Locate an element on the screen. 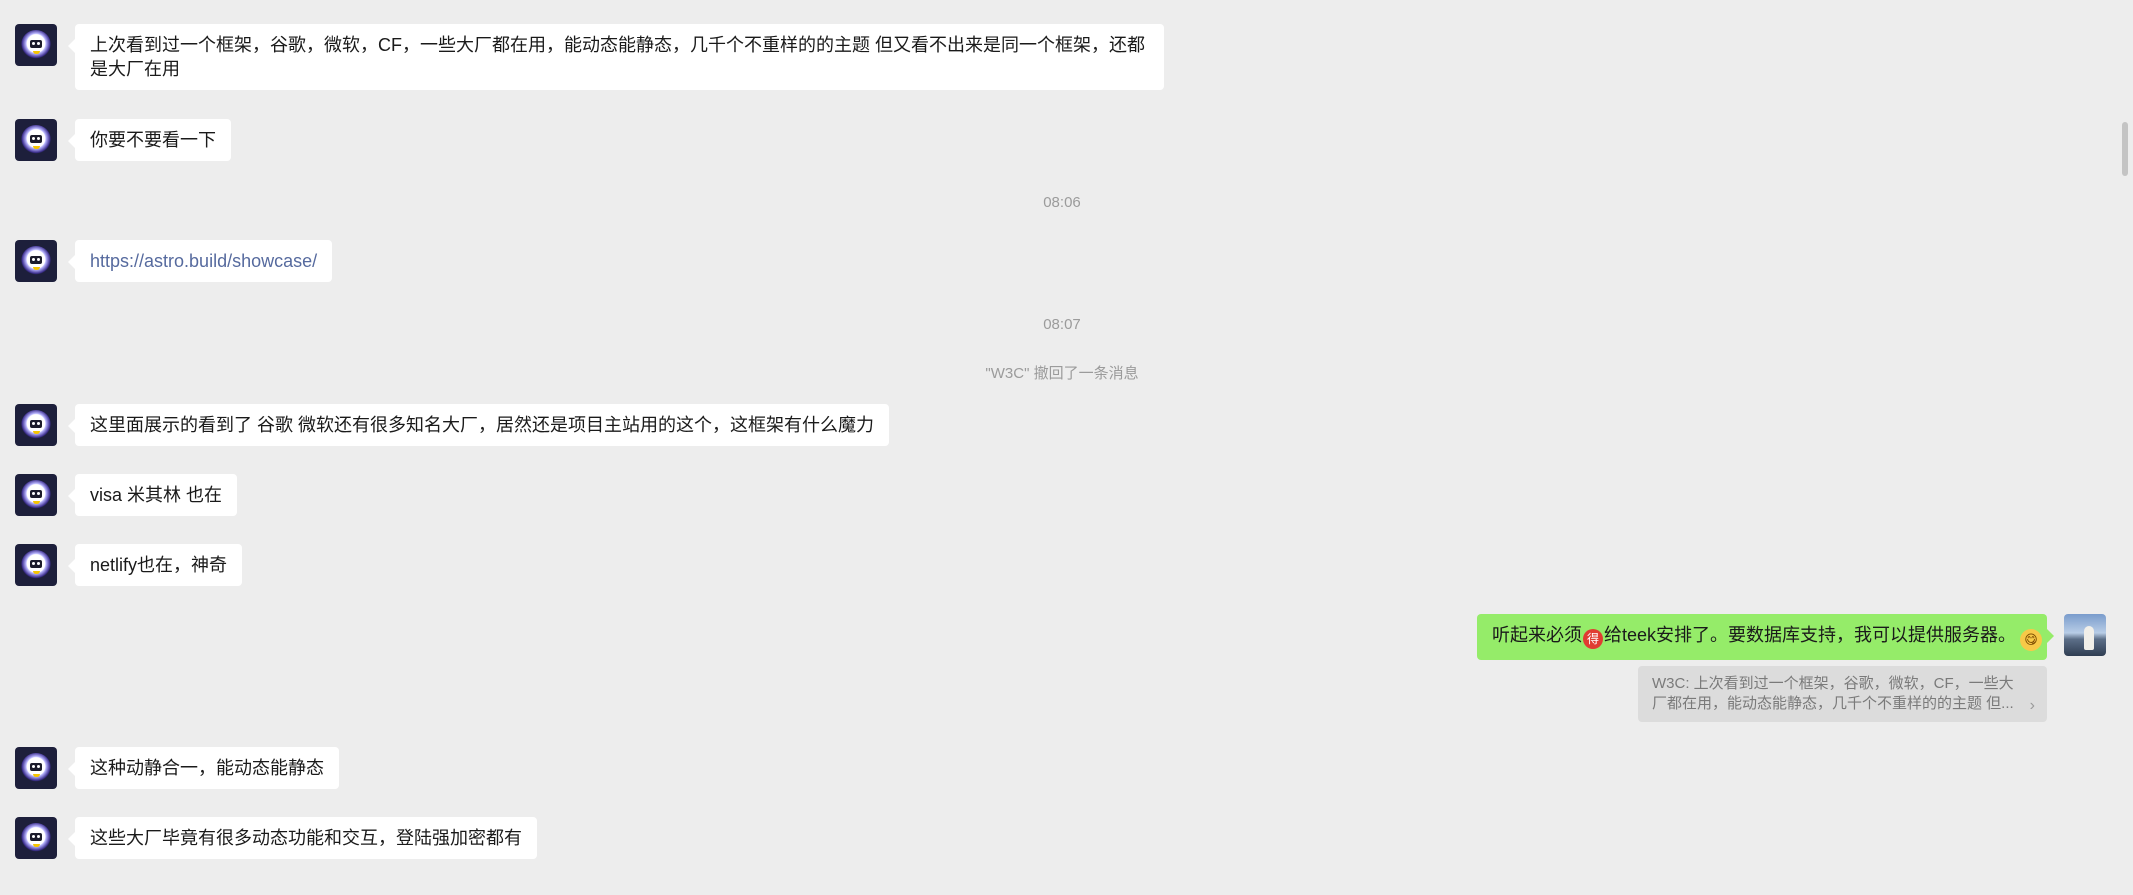 The image size is (2133, 895). de-badge-emoji: 得 is located at coordinates (1593, 639).